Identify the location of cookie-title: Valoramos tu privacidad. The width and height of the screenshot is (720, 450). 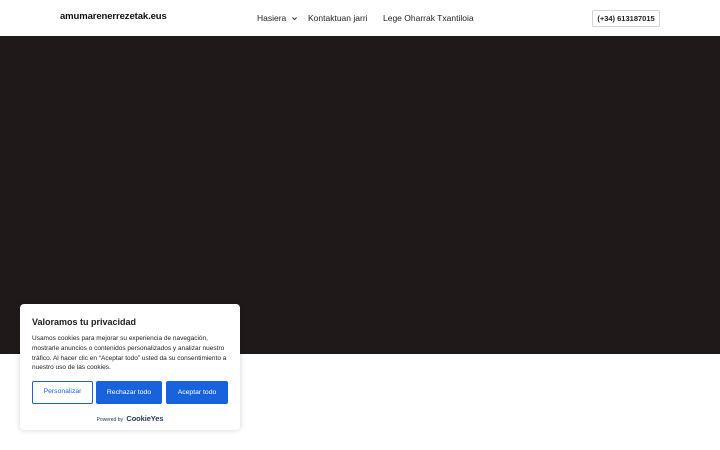
(84, 322).